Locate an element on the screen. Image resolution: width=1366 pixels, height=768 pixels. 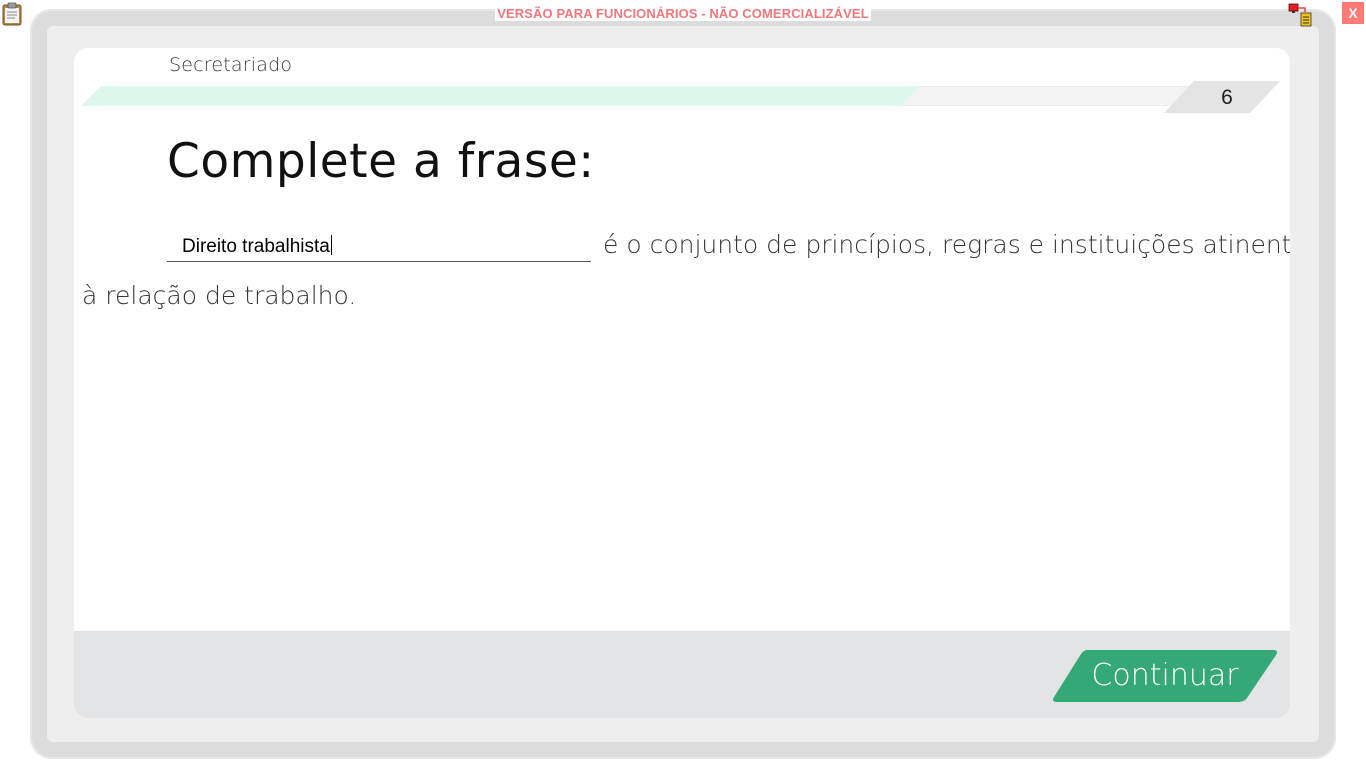
text-caret is located at coordinates (331, 245).